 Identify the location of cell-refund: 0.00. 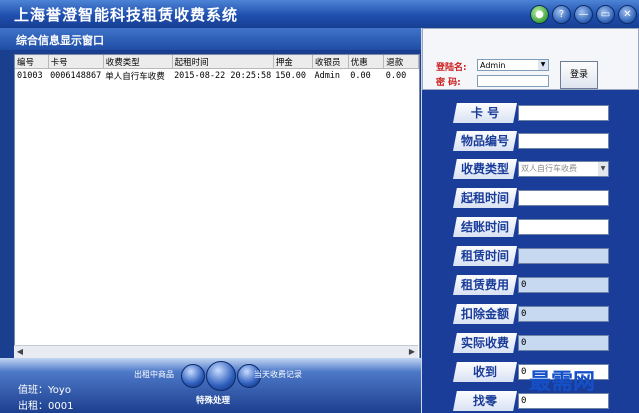
(396, 75).